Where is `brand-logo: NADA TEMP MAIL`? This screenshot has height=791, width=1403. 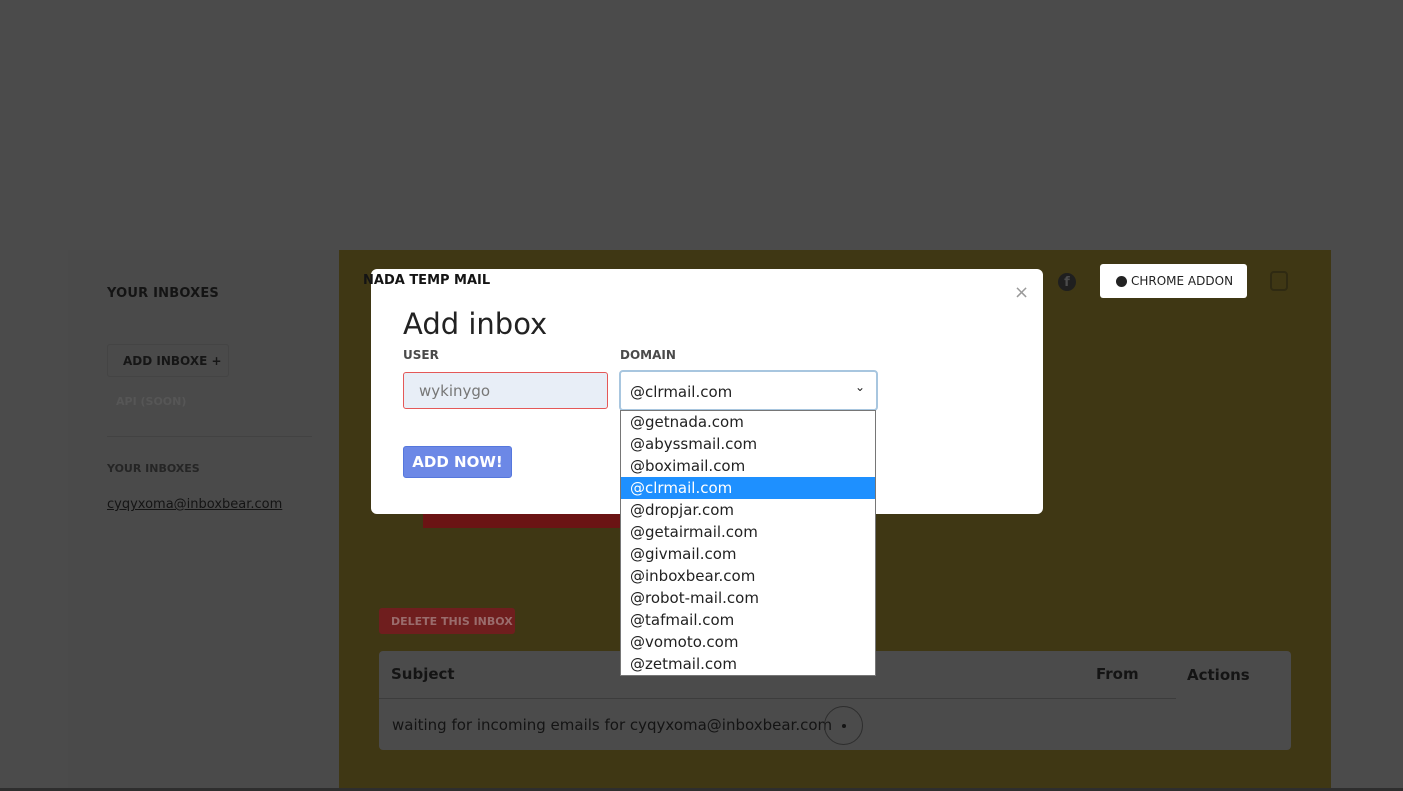
brand-logo: NADA TEMP MAIL is located at coordinates (427, 280).